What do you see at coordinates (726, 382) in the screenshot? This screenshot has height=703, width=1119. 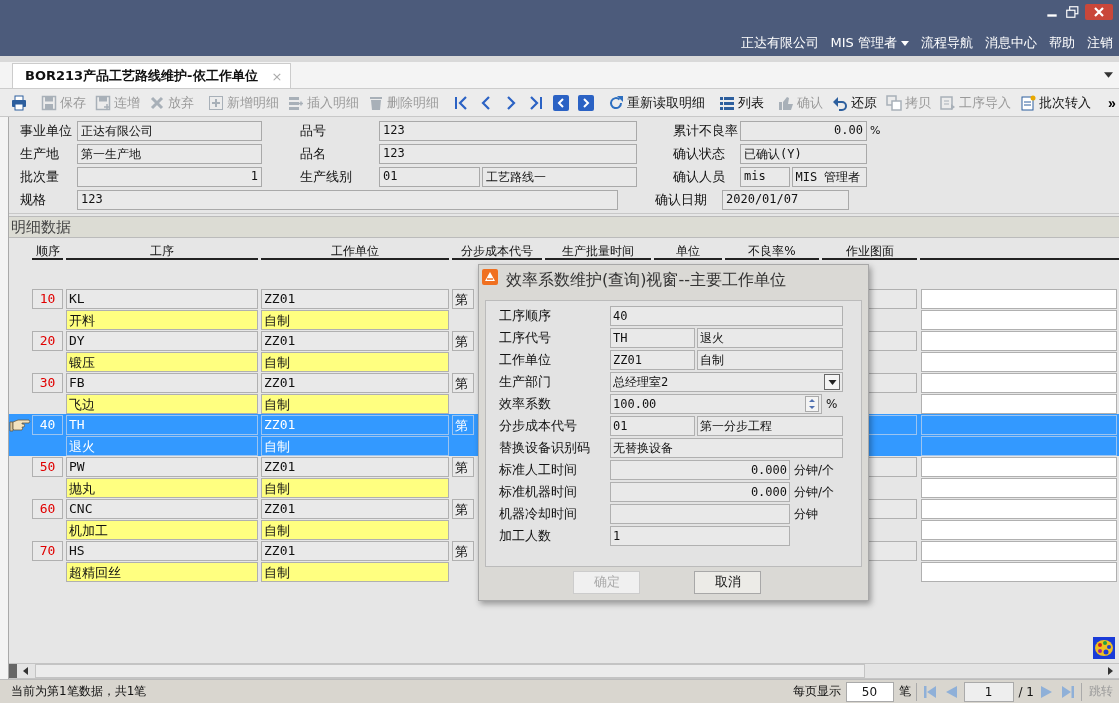 I see `dropdown: 总经理室2` at bounding box center [726, 382].